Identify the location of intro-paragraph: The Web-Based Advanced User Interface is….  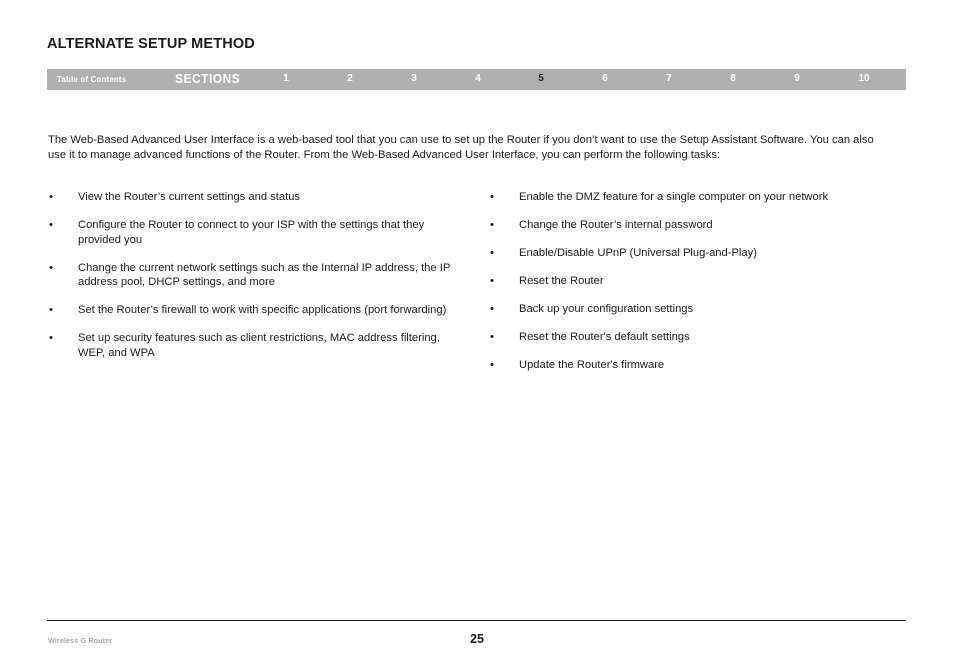
(461, 147).